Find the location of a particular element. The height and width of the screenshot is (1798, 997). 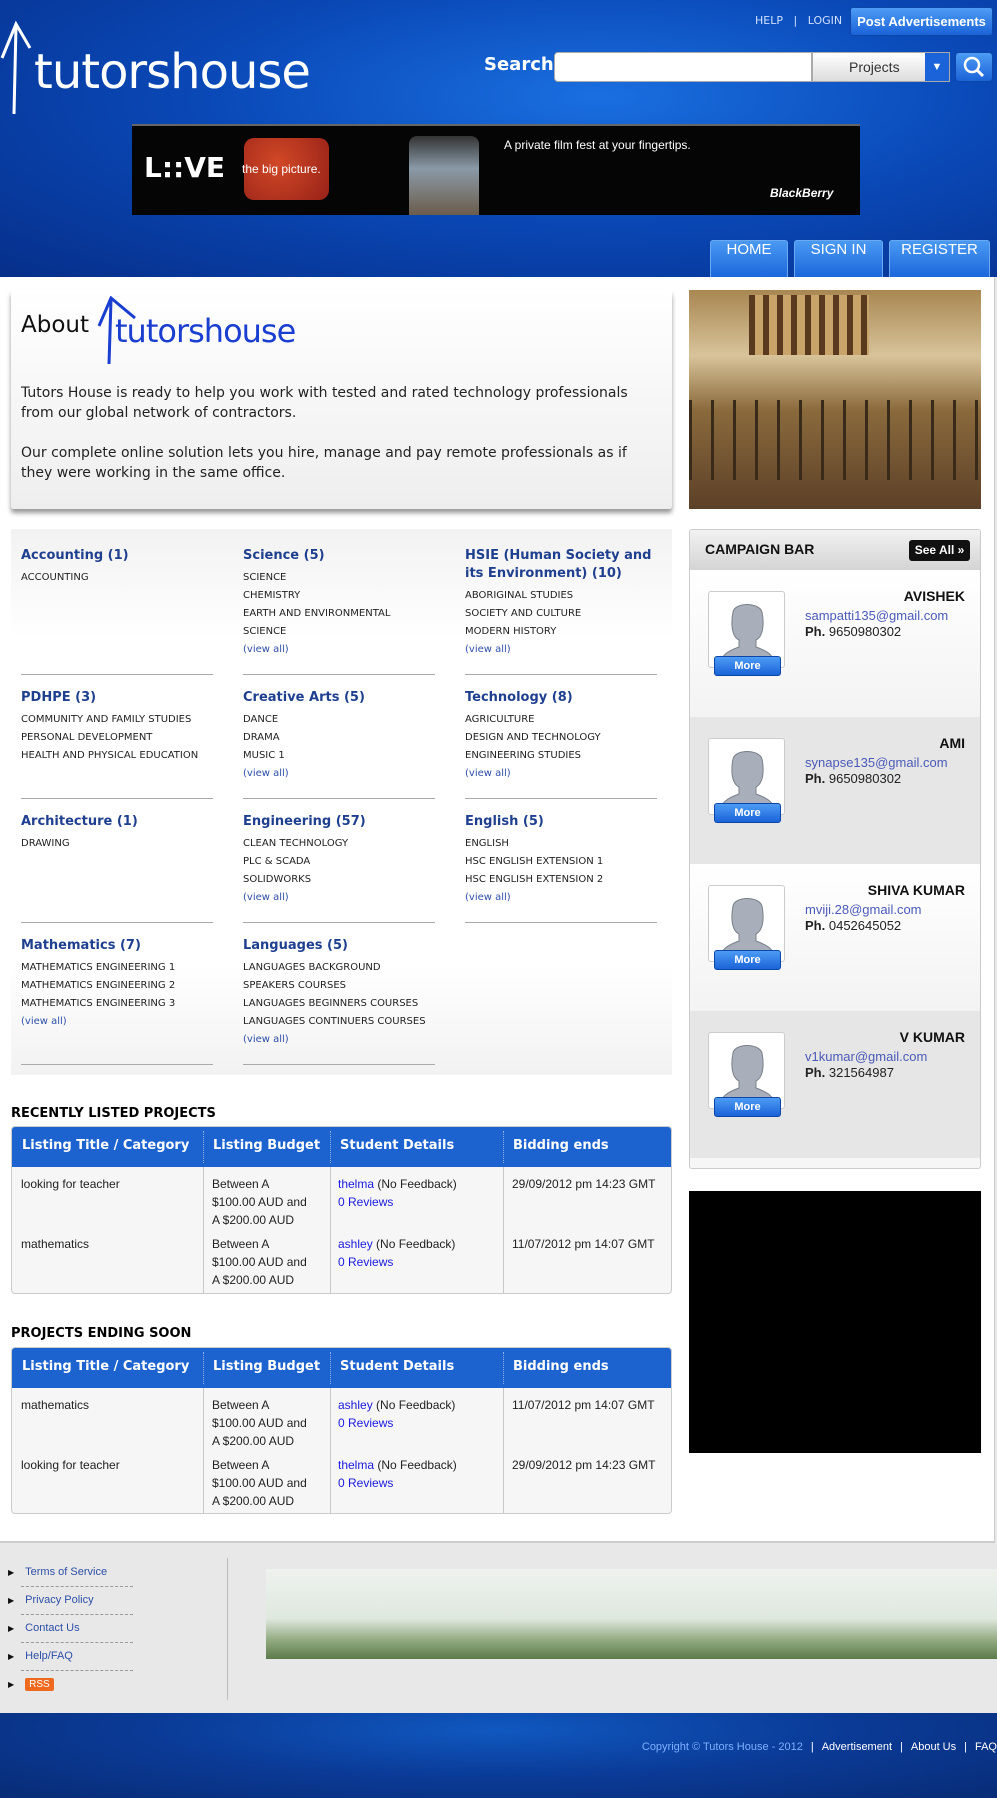

category-item: MATHEMATICS ENGINEERING 1 is located at coordinates (117, 968).